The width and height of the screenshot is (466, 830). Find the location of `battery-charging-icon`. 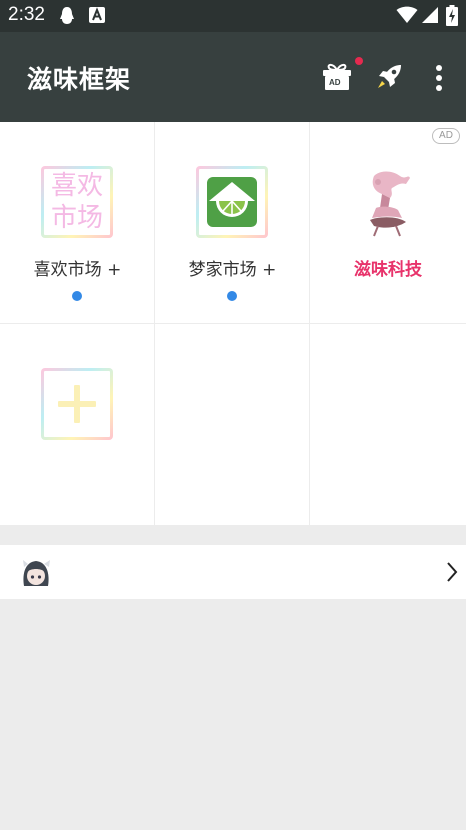

battery-charging-icon is located at coordinates (452, 15).